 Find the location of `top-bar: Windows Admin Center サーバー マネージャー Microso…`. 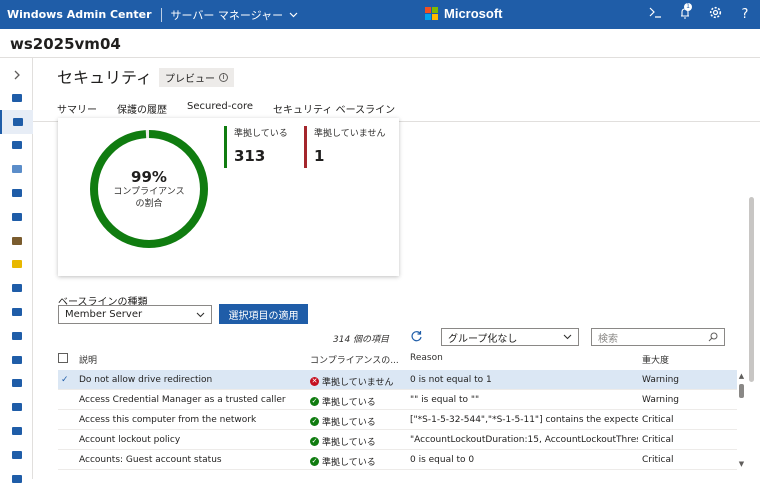

top-bar: Windows Admin Center サーバー マネージャー Microso… is located at coordinates (380, 14).